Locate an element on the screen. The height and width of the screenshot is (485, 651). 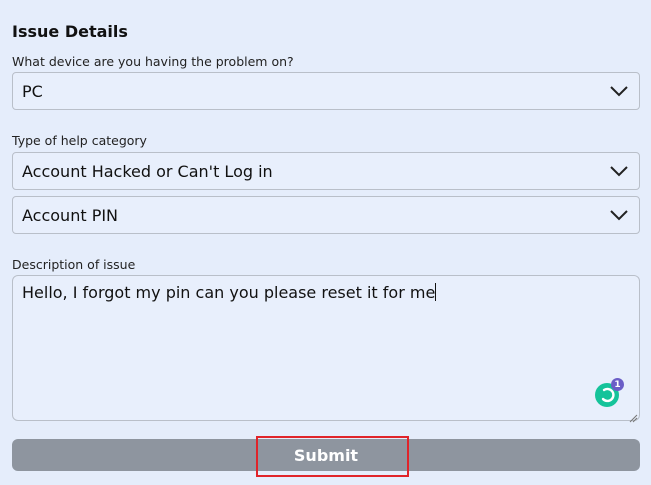
device-select: PC is located at coordinates (326, 91).